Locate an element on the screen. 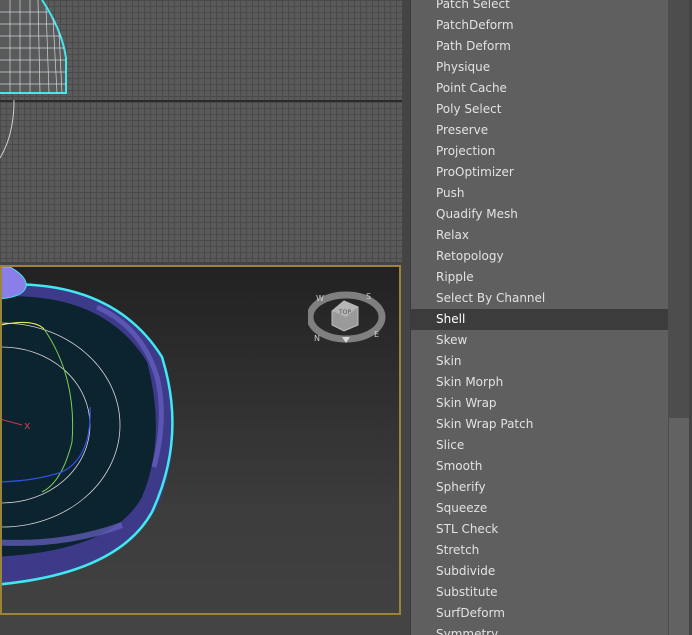 The image size is (692, 635). modifier-item-slice: Slice is located at coordinates (540, 445).